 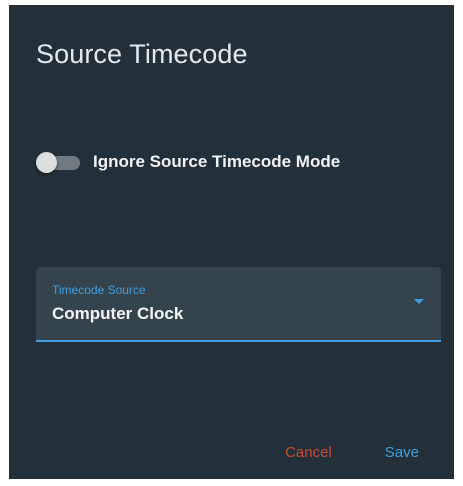 What do you see at coordinates (59, 162) in the screenshot?
I see `ignore-source-timecode-toggle` at bounding box center [59, 162].